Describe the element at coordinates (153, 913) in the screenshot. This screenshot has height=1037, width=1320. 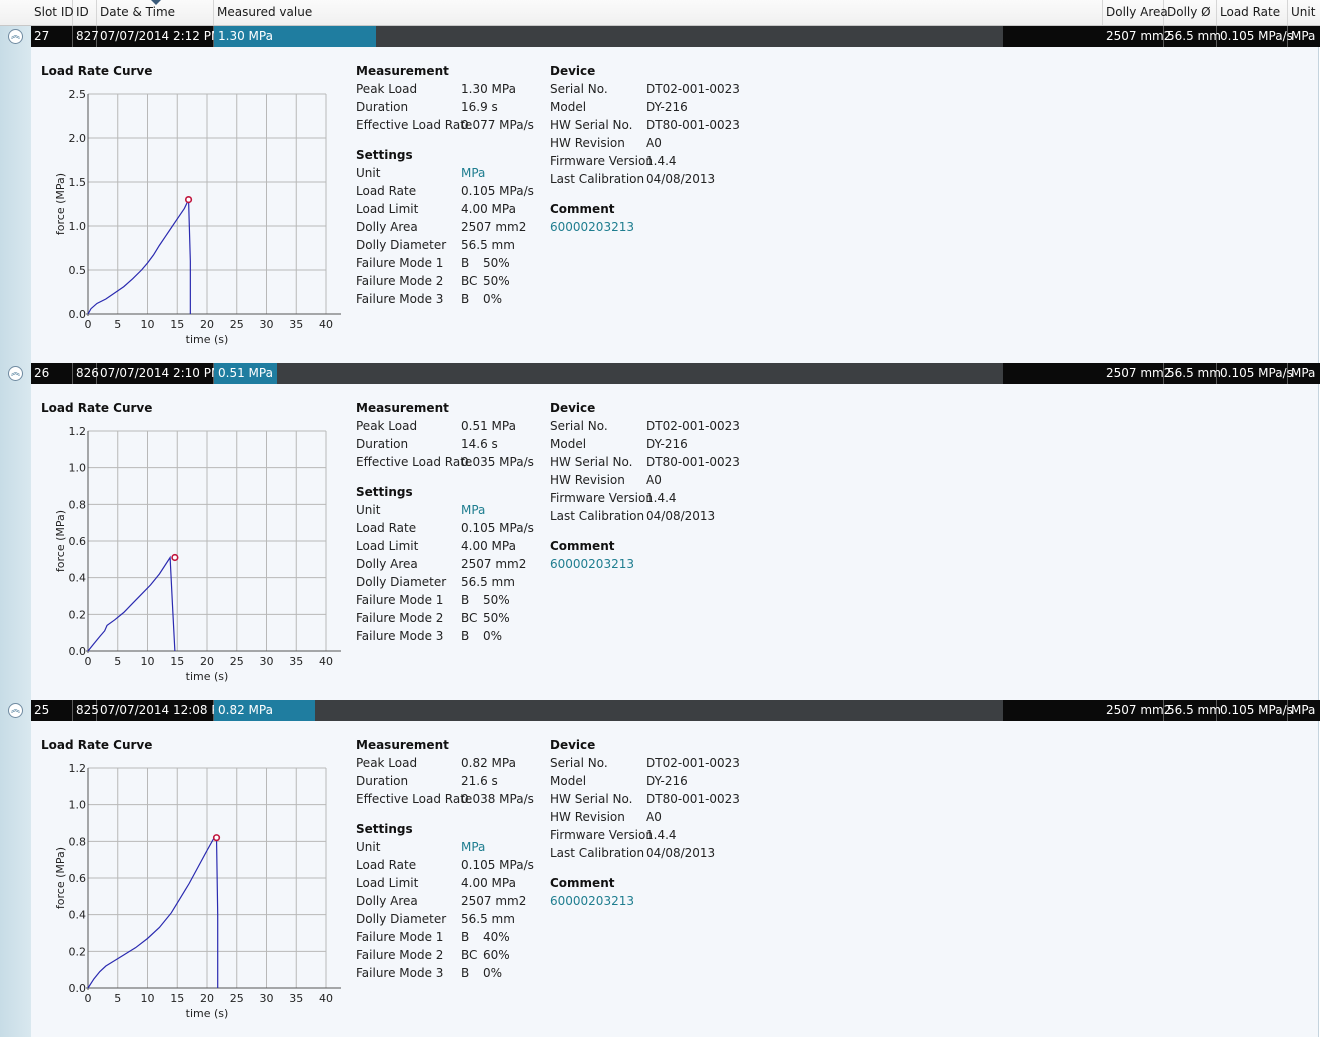
I see `load-curve` at that location.